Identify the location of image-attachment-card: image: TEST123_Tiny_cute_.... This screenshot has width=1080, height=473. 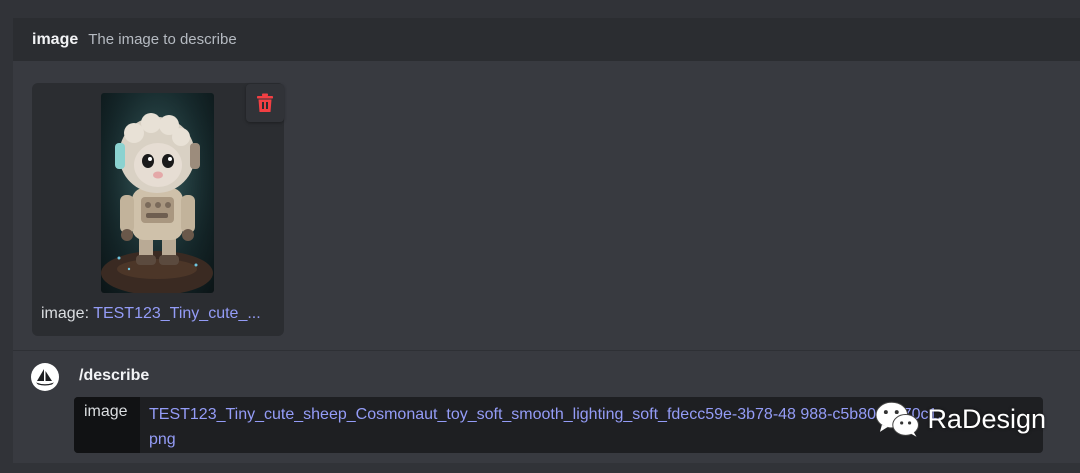
(158, 209).